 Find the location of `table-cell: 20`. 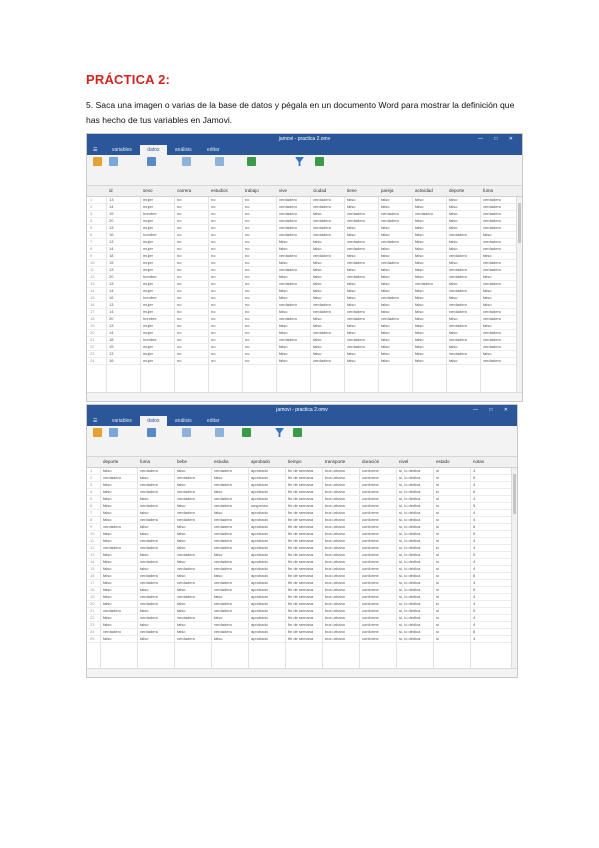

table-cell: 20 is located at coordinates (111, 319).